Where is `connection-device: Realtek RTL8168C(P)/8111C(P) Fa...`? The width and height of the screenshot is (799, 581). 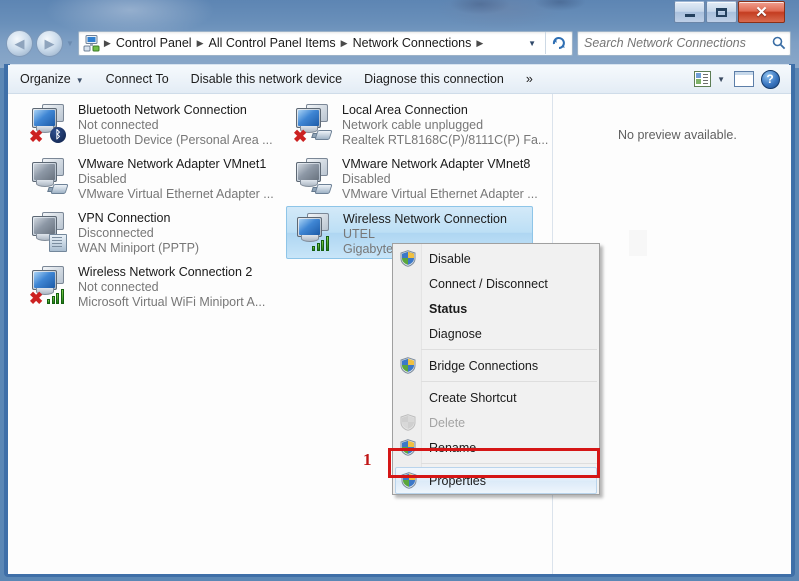
connection-device: Realtek RTL8168C(P)/8111C(P) Fa... is located at coordinates (445, 140).